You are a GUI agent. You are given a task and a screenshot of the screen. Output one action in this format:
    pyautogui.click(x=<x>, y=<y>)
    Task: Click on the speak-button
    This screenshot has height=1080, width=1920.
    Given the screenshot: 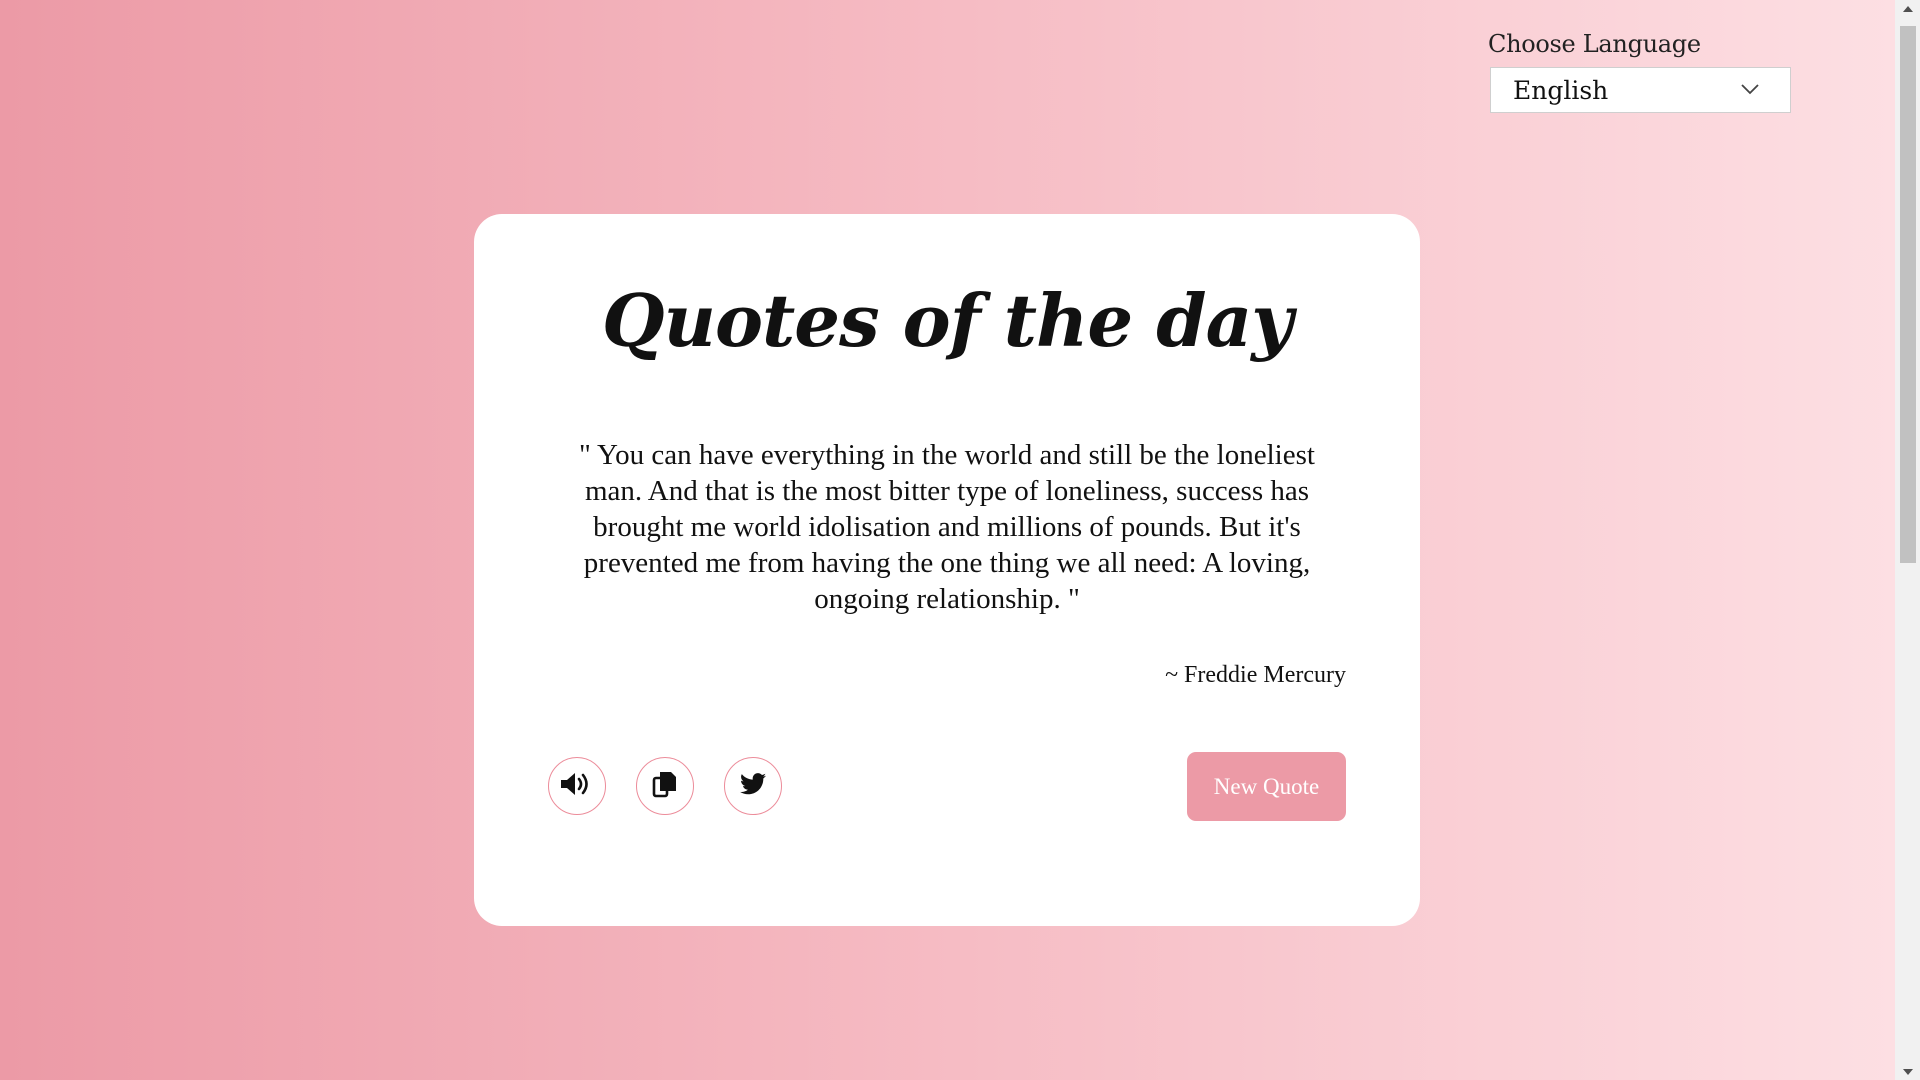 What is the action you would take?
    pyautogui.click(x=577, y=786)
    